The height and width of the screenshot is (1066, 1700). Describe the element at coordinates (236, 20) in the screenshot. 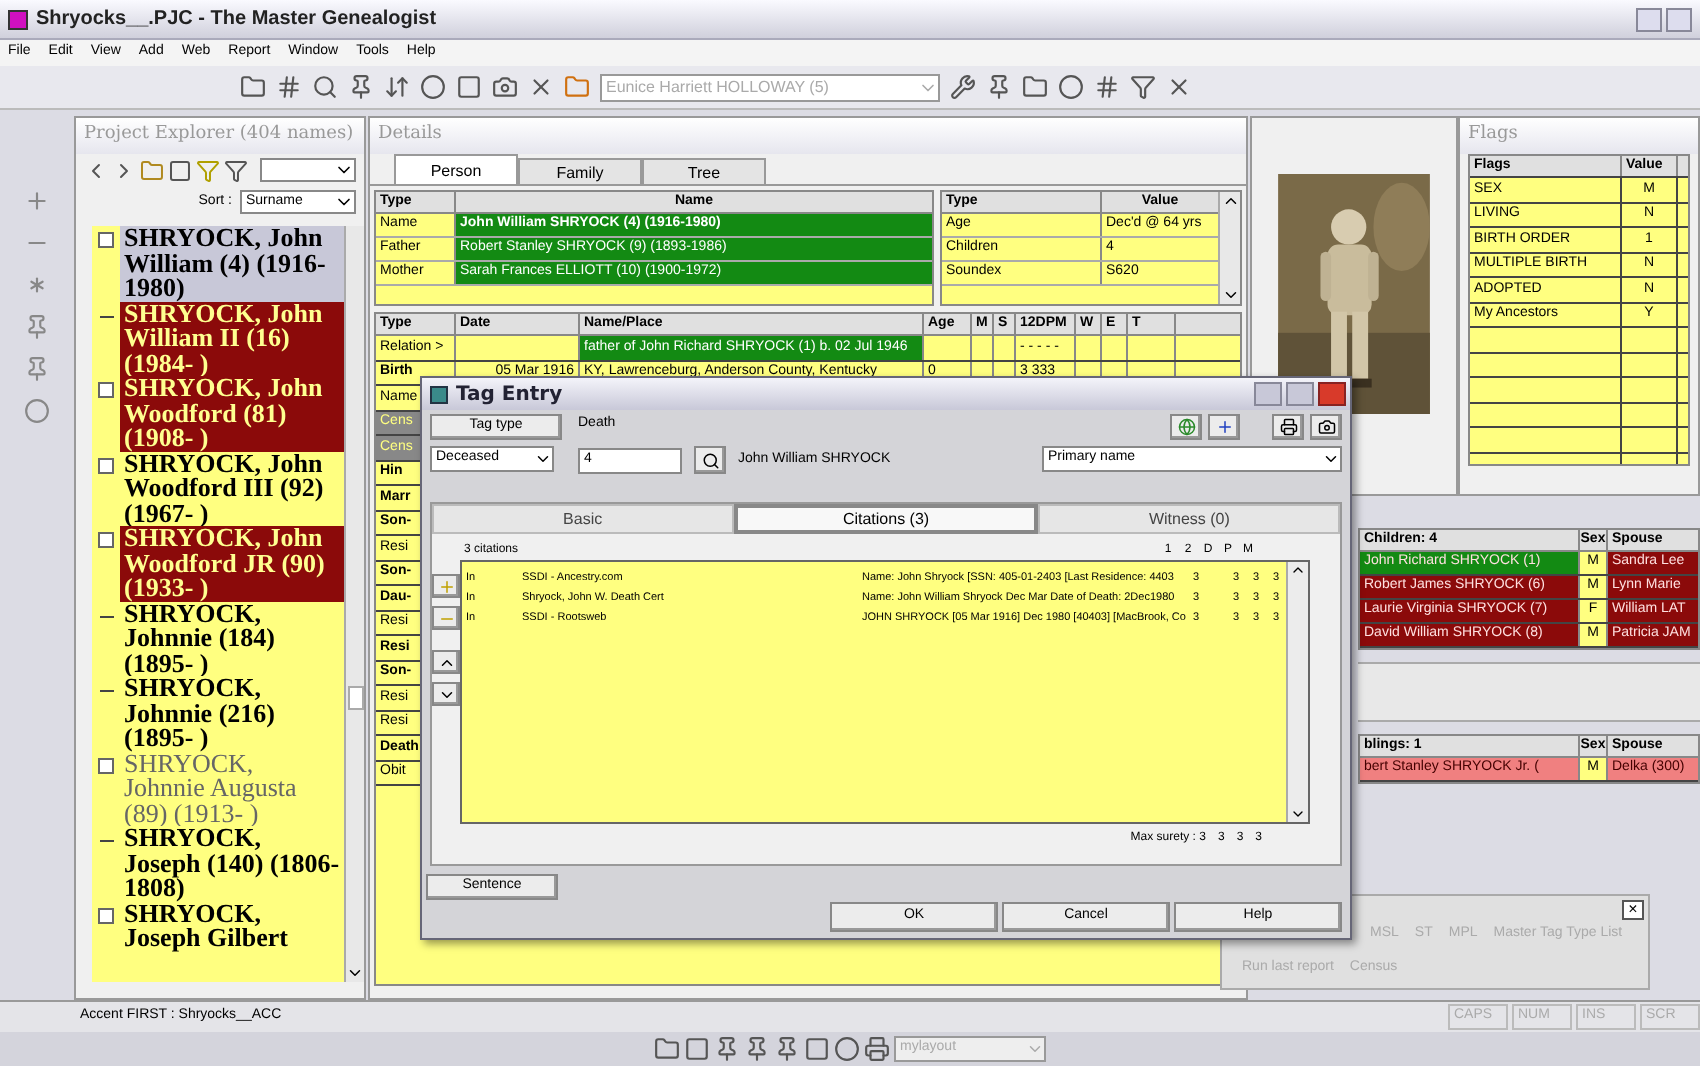

I see `window-title: Shryocks__.PJC - The Master Genealogist` at that location.